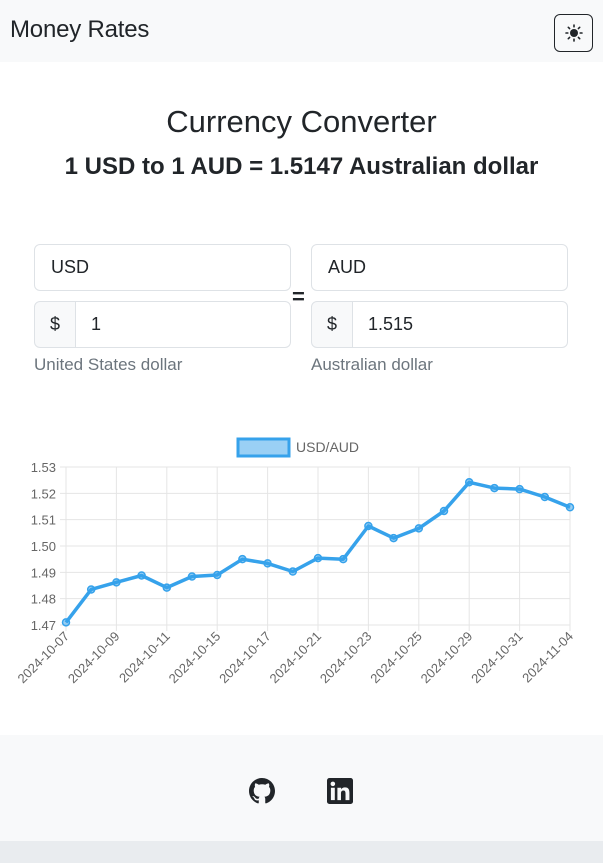 The width and height of the screenshot is (603, 863). I want to click on y-tick-label: 1.47, so click(43, 625).